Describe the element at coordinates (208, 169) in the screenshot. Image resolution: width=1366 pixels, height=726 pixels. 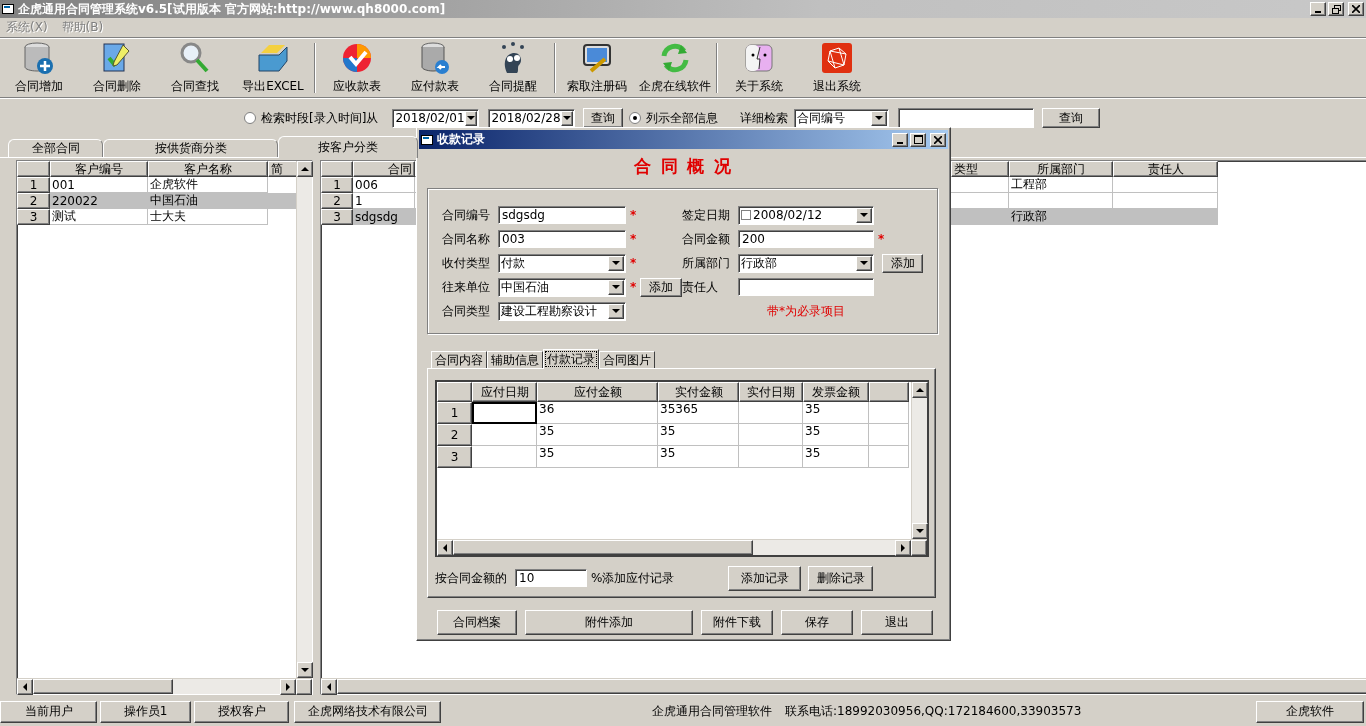
I see `column-header: 客户名称` at that location.